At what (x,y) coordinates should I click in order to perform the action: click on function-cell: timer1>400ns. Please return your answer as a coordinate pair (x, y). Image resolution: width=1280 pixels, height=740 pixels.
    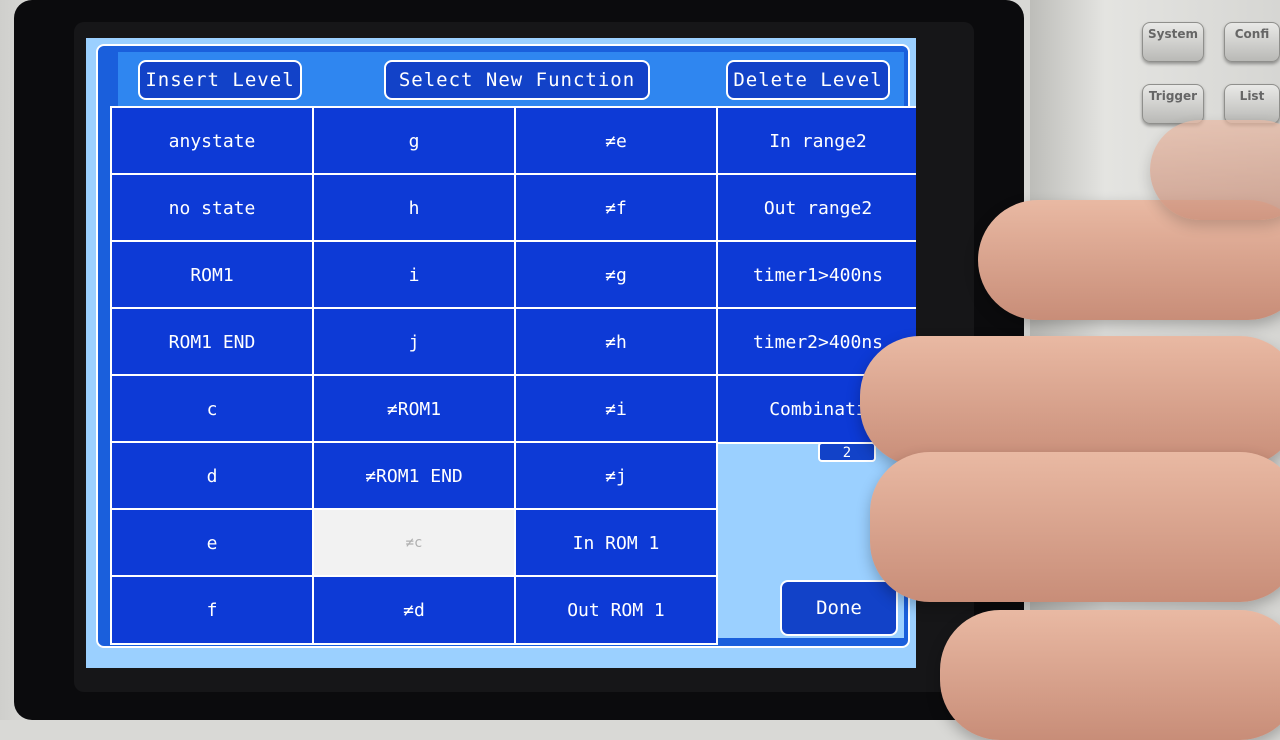
    Looking at the image, I should click on (816, 275).